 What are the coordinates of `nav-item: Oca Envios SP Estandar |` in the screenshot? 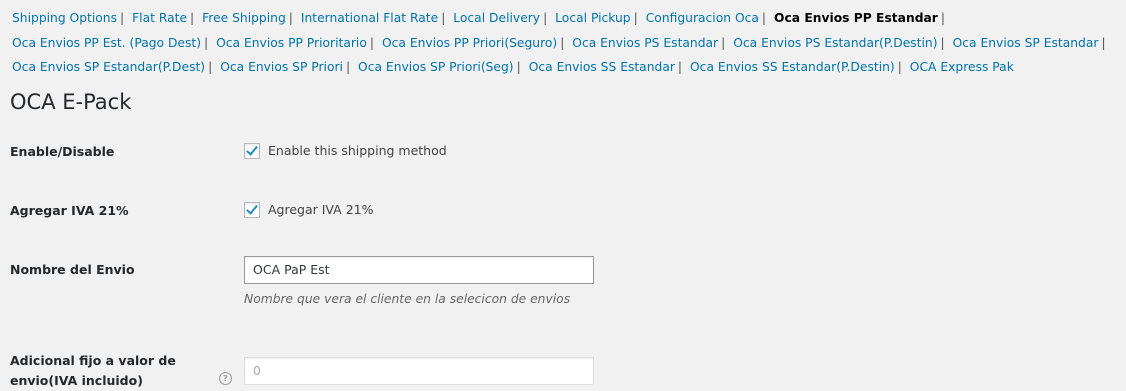 It's located at (1031, 43).